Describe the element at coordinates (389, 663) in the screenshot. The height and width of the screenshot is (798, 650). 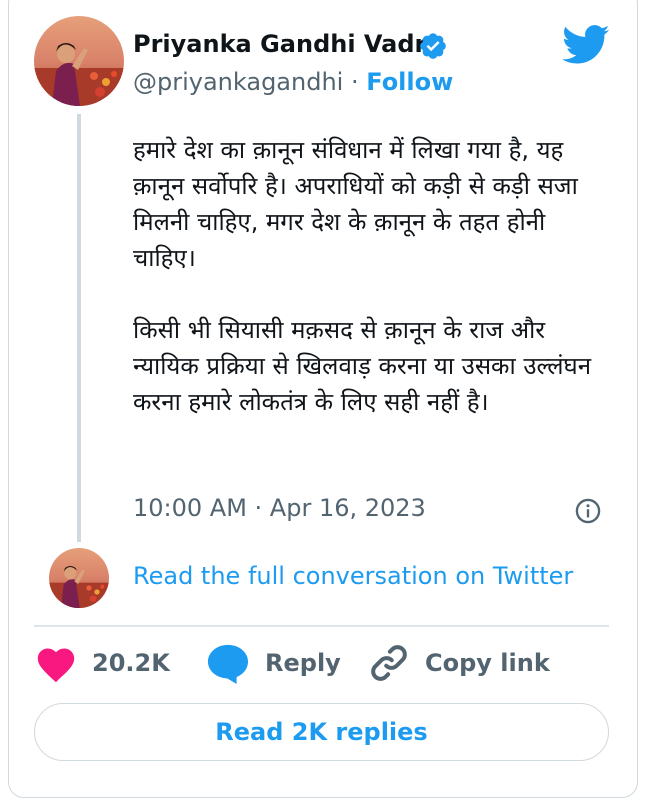
I see `link-icon` at that location.